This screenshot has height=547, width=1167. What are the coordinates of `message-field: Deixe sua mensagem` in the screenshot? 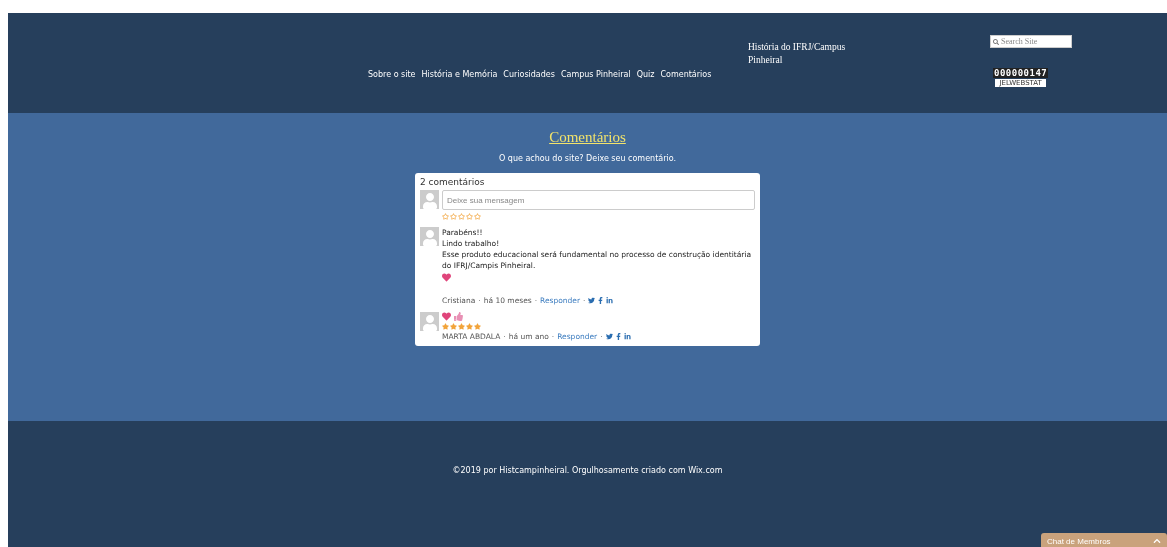 It's located at (598, 200).